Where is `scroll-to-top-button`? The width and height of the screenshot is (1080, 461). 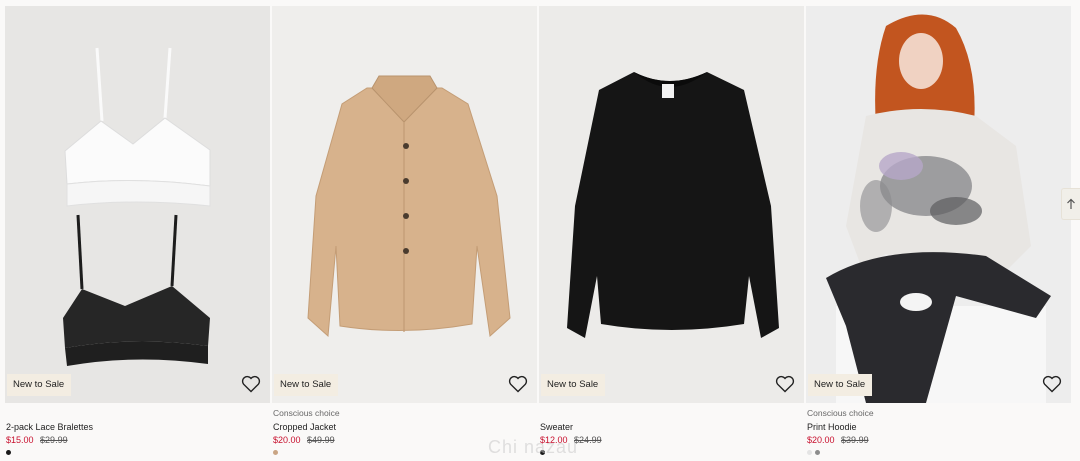
scroll-to-top-button is located at coordinates (1070, 204).